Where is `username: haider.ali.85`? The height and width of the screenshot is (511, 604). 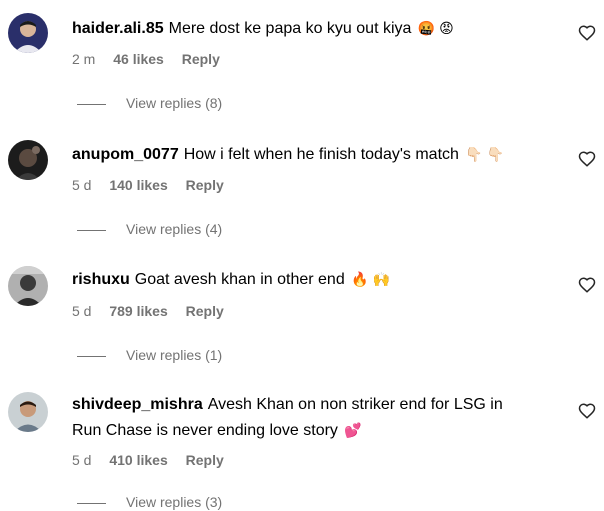
username: haider.ali.85 is located at coordinates (118, 28).